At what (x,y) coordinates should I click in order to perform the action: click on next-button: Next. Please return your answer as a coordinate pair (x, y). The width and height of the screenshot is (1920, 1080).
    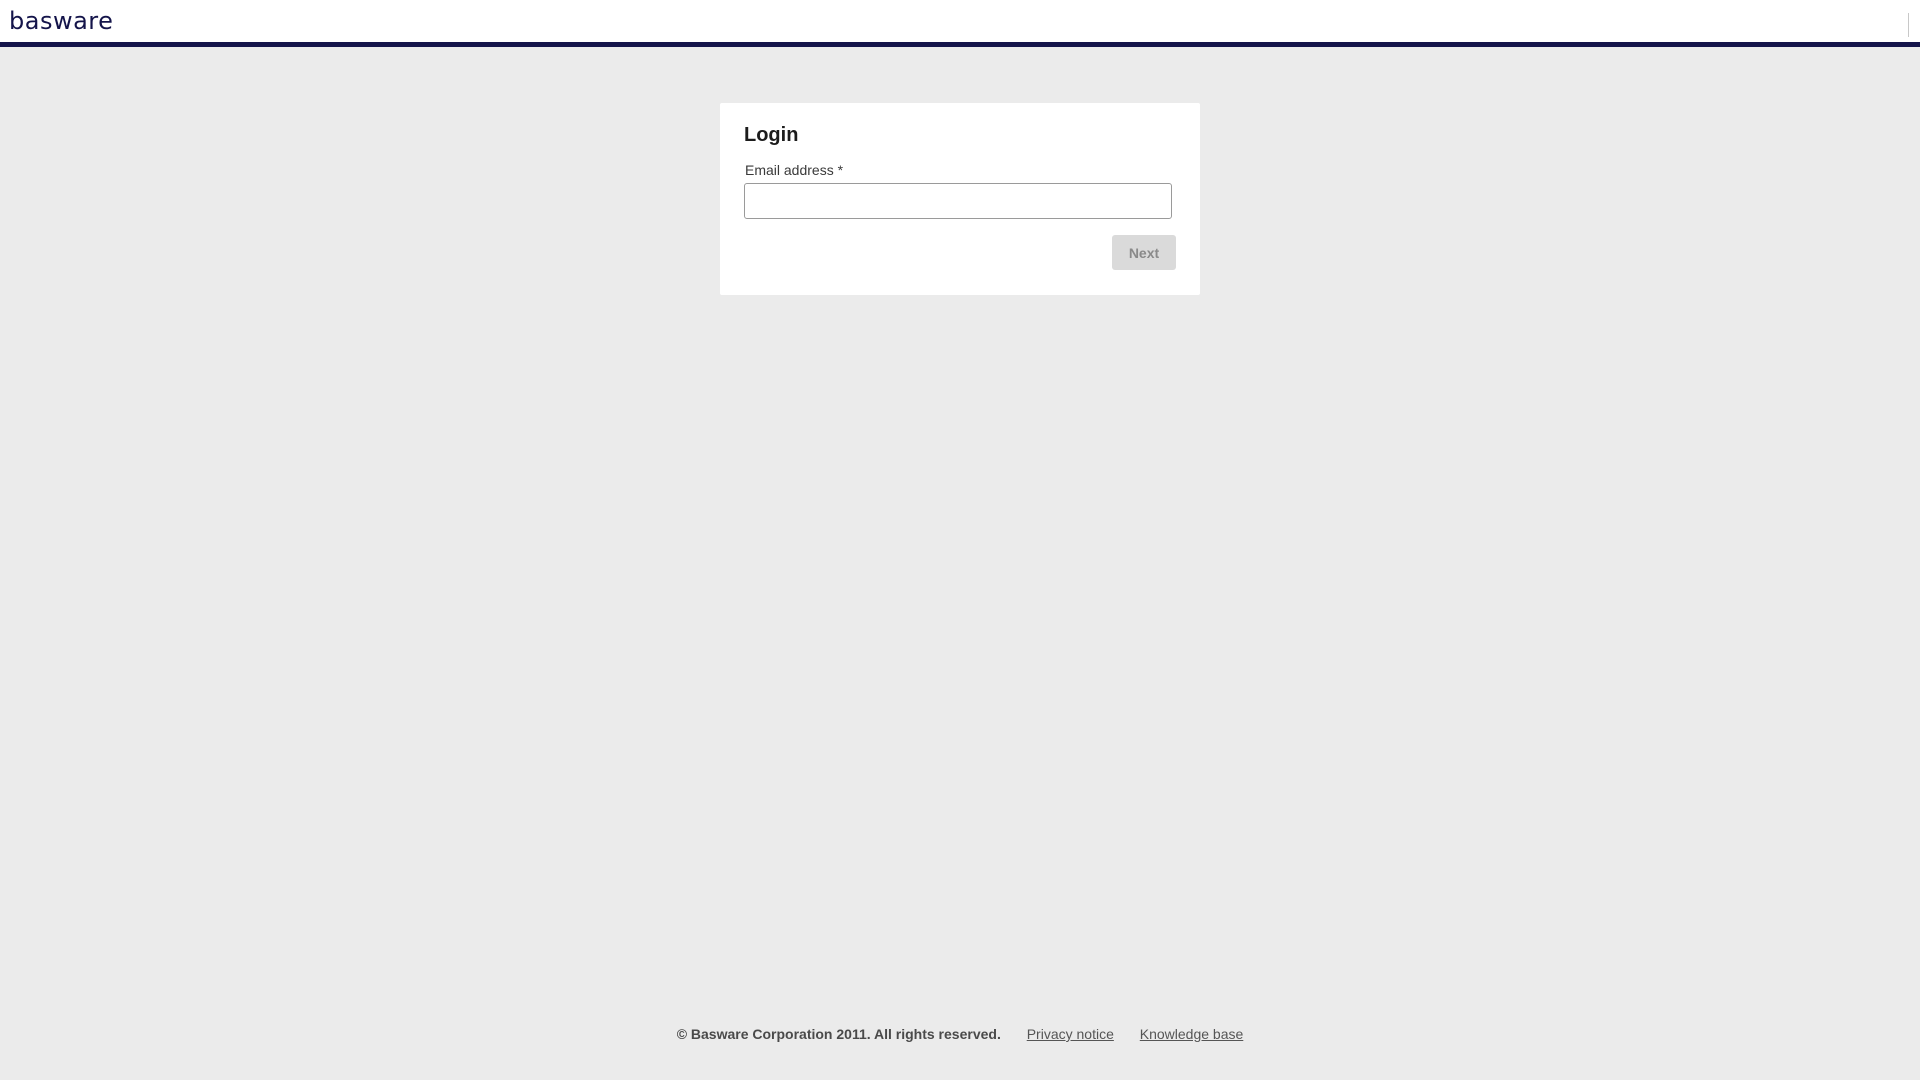
    Looking at the image, I should click on (1144, 252).